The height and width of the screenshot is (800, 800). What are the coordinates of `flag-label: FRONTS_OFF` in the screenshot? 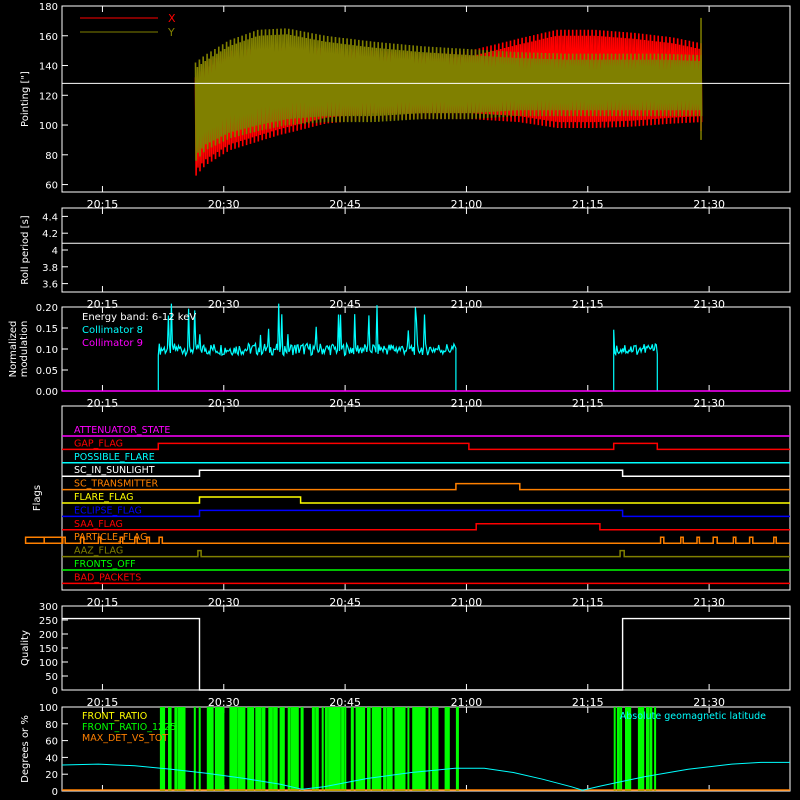 It's located at (105, 564).